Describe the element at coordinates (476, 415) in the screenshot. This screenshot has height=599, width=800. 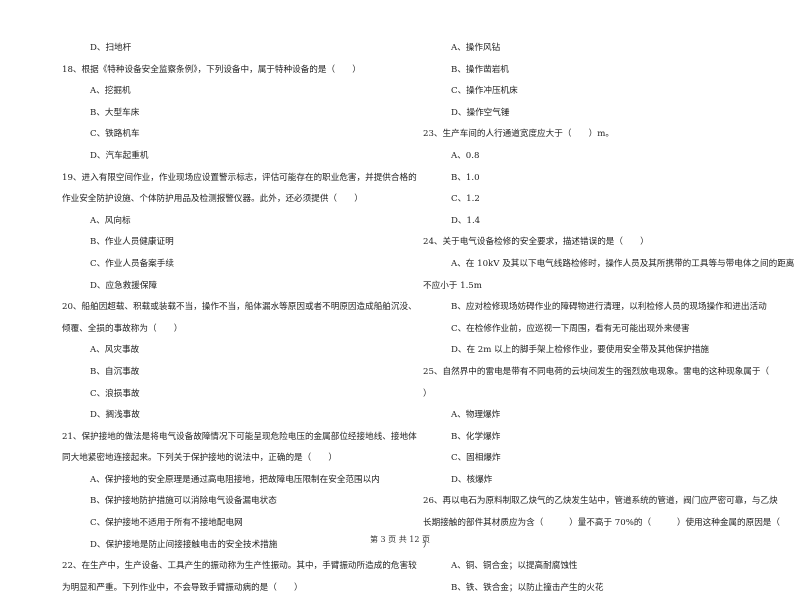
I see `answer-option: A、物理爆炸` at that location.